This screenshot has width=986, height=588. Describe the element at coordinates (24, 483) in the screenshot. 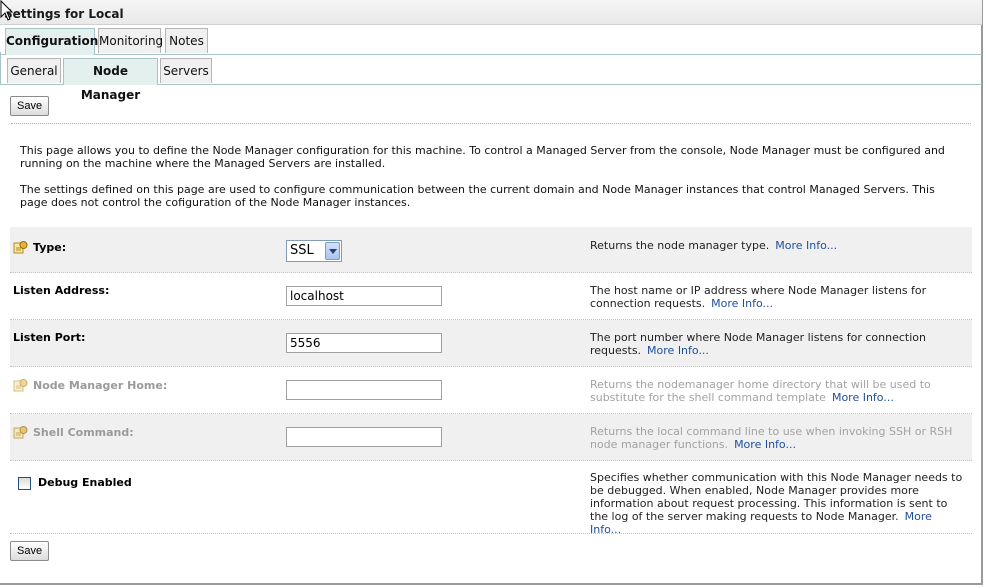

I see `debug-enabled-checkbox` at that location.